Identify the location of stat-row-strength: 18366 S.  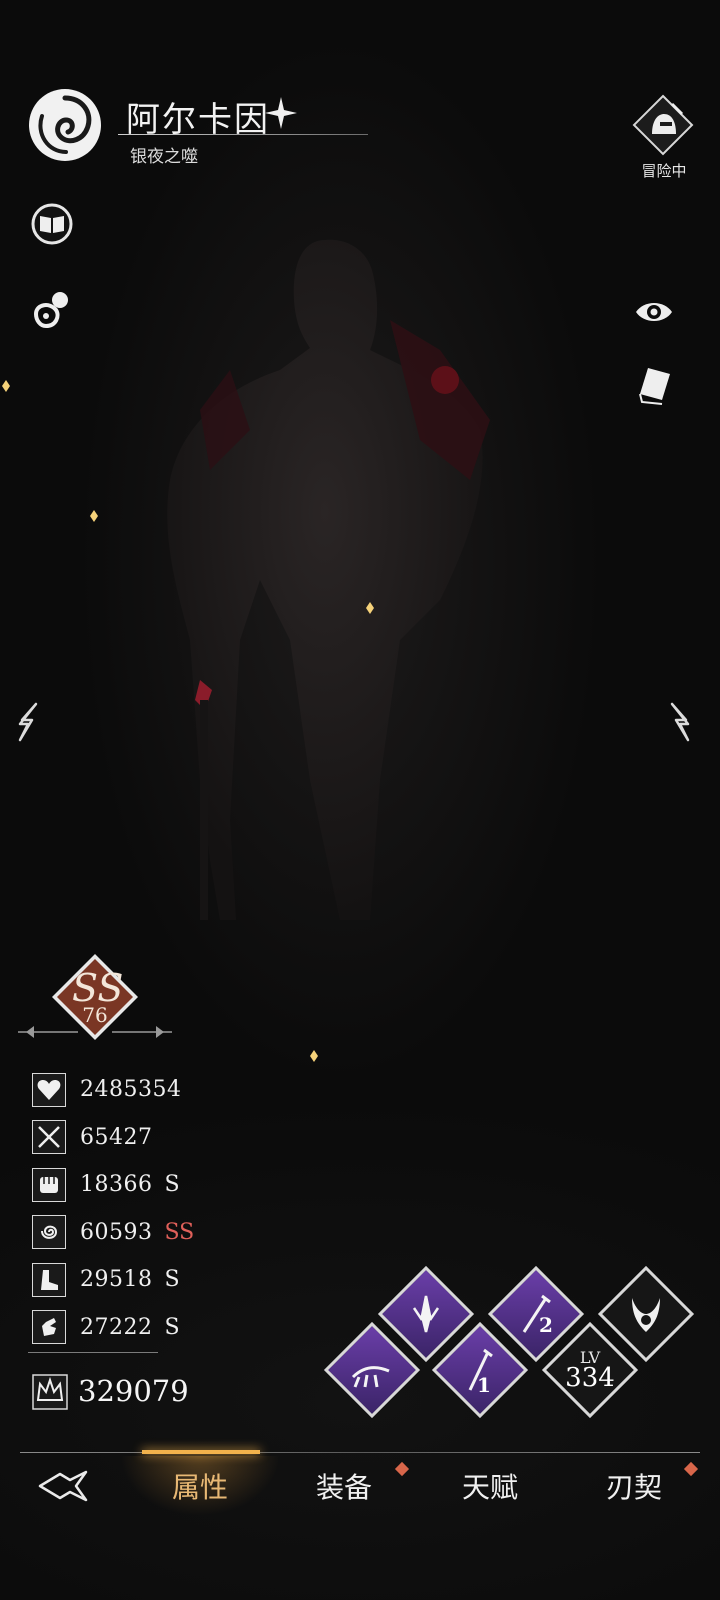
(152, 1185).